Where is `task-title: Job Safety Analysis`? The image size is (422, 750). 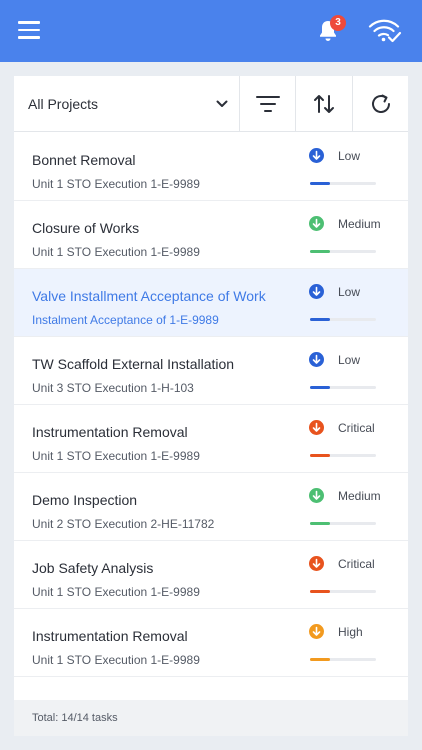 task-title: Job Safety Analysis is located at coordinates (93, 568).